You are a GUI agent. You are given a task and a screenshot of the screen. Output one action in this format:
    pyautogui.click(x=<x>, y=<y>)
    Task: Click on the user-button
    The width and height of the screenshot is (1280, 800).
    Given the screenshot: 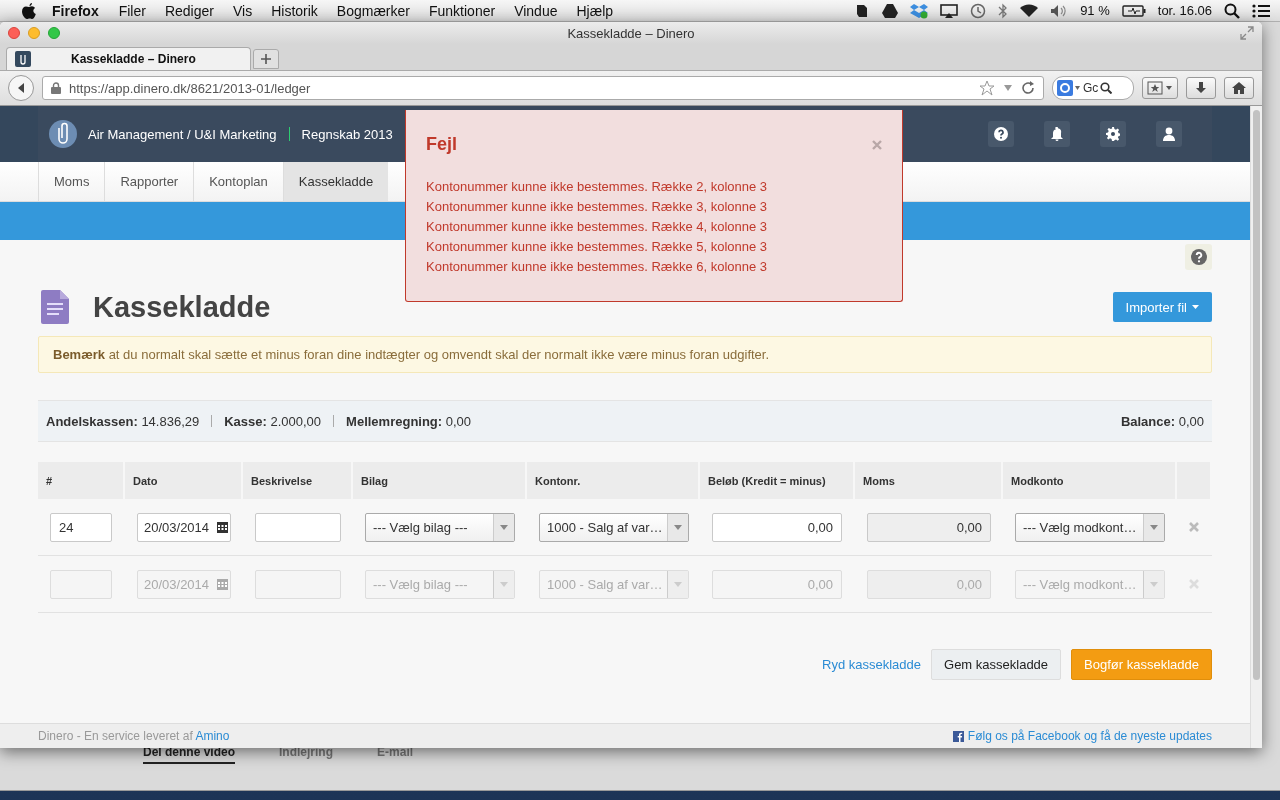 What is the action you would take?
    pyautogui.click(x=1169, y=134)
    